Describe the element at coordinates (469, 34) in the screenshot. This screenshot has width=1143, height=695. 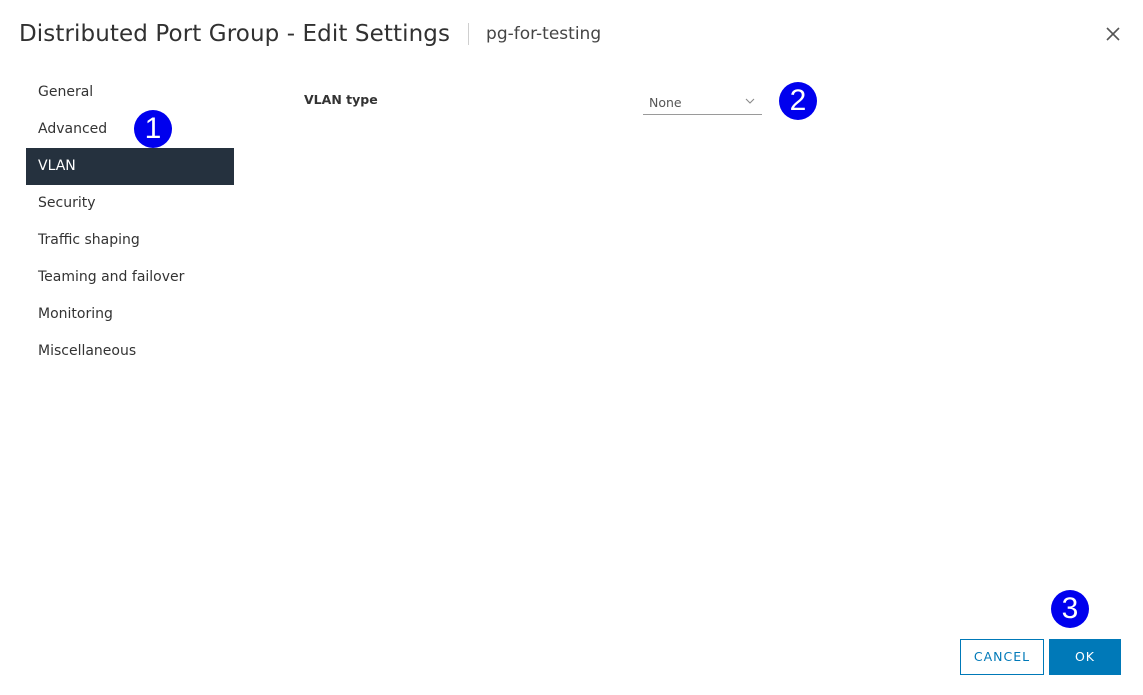
I see `title-divider` at that location.